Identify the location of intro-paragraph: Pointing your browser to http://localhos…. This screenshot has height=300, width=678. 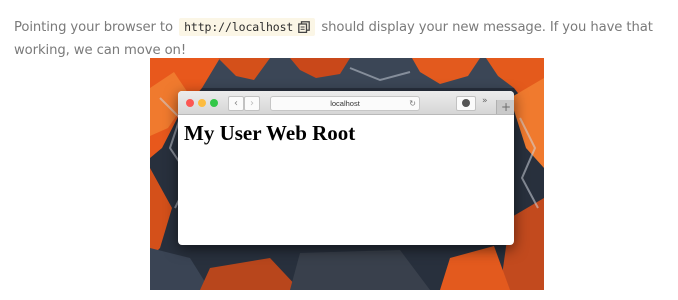
(341, 39).